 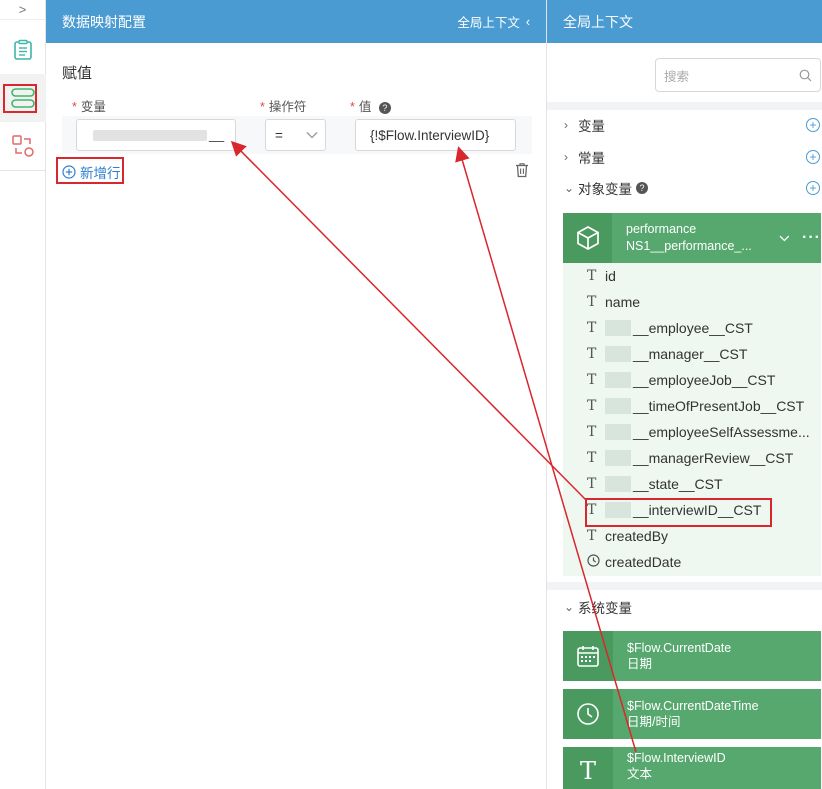 I want to click on rail-item-clipboard, so click(x=23, y=50).